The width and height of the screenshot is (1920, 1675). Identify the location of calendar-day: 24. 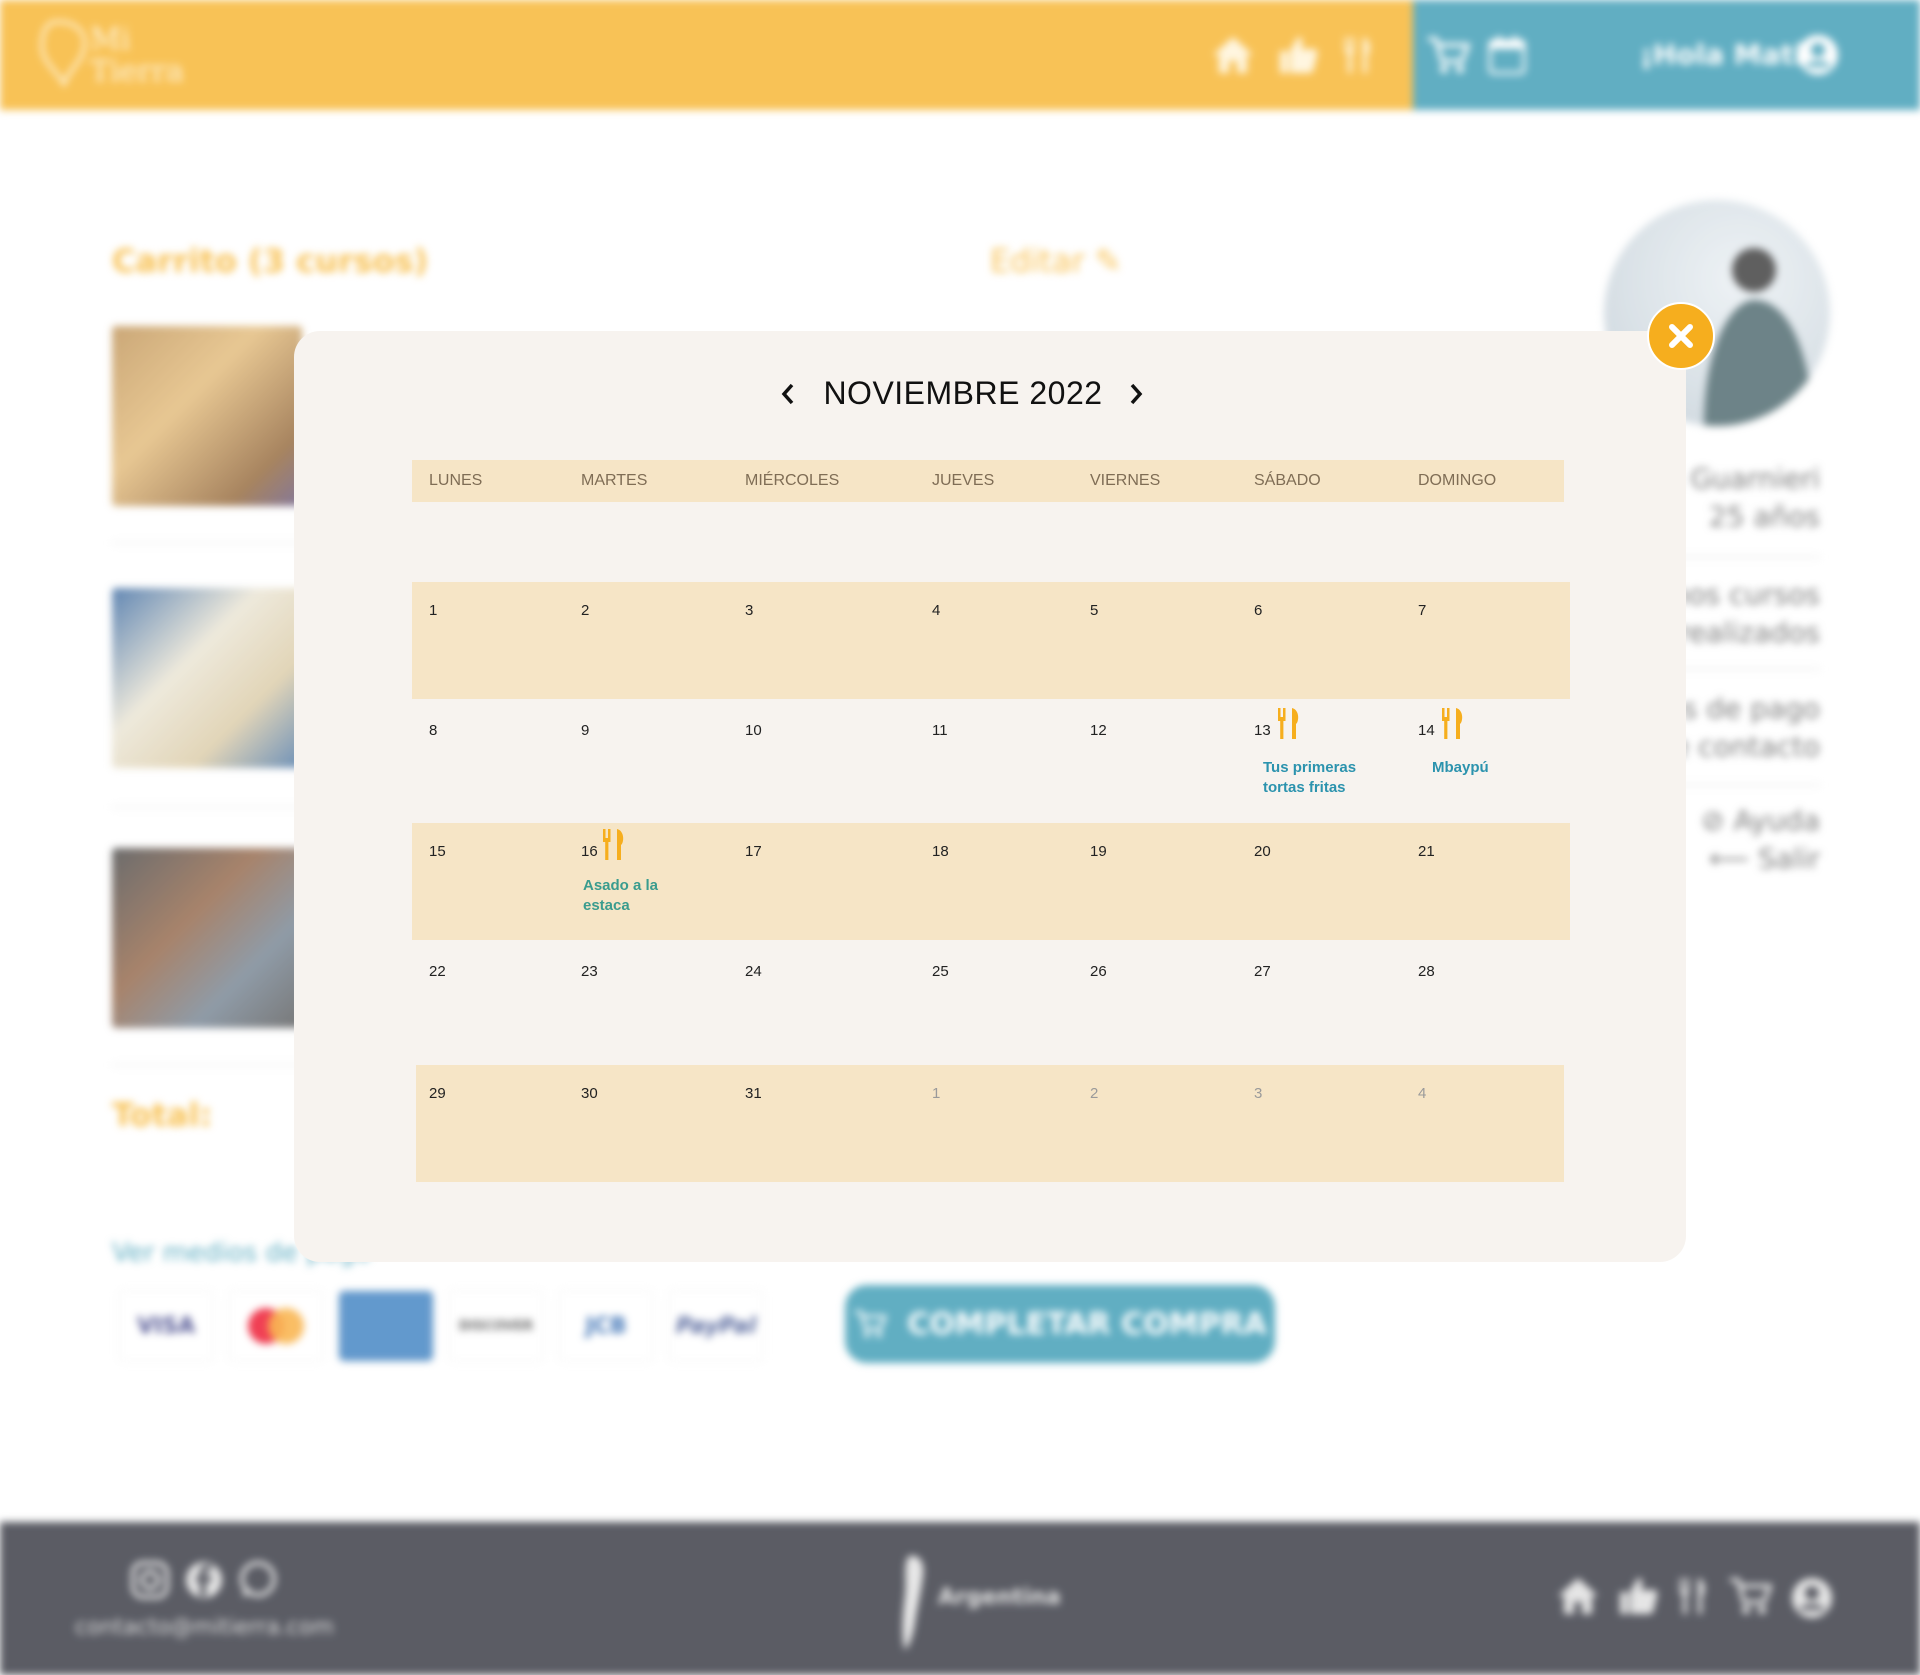
(753, 971).